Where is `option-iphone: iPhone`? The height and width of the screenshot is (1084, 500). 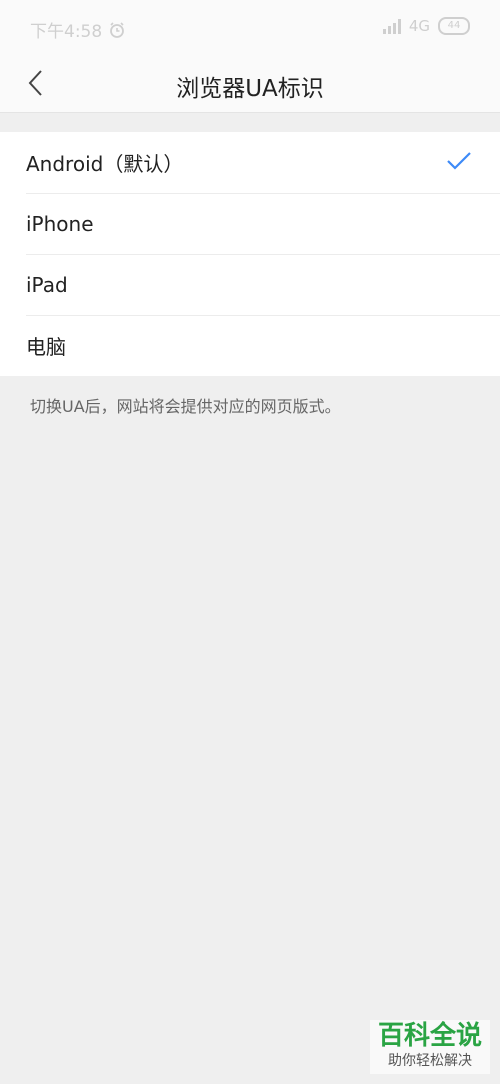 option-iphone: iPhone is located at coordinates (250, 223).